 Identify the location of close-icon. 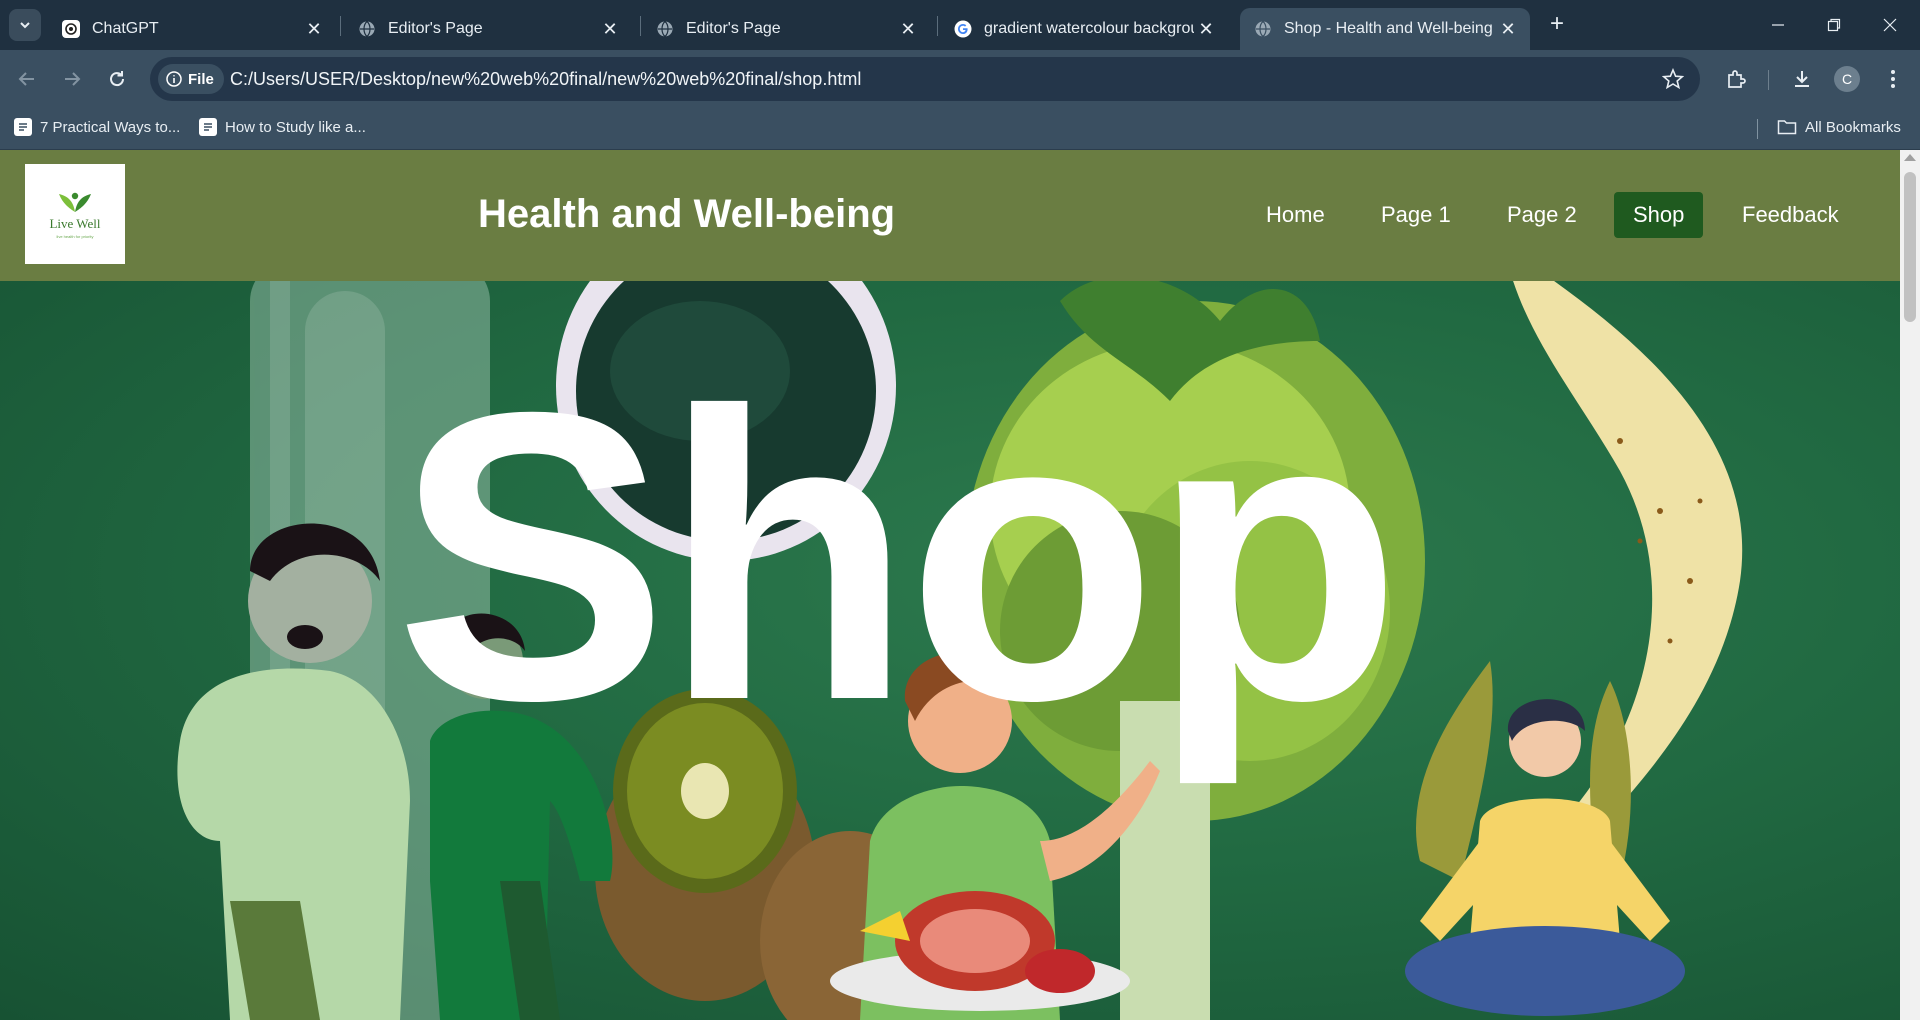
(1890, 25).